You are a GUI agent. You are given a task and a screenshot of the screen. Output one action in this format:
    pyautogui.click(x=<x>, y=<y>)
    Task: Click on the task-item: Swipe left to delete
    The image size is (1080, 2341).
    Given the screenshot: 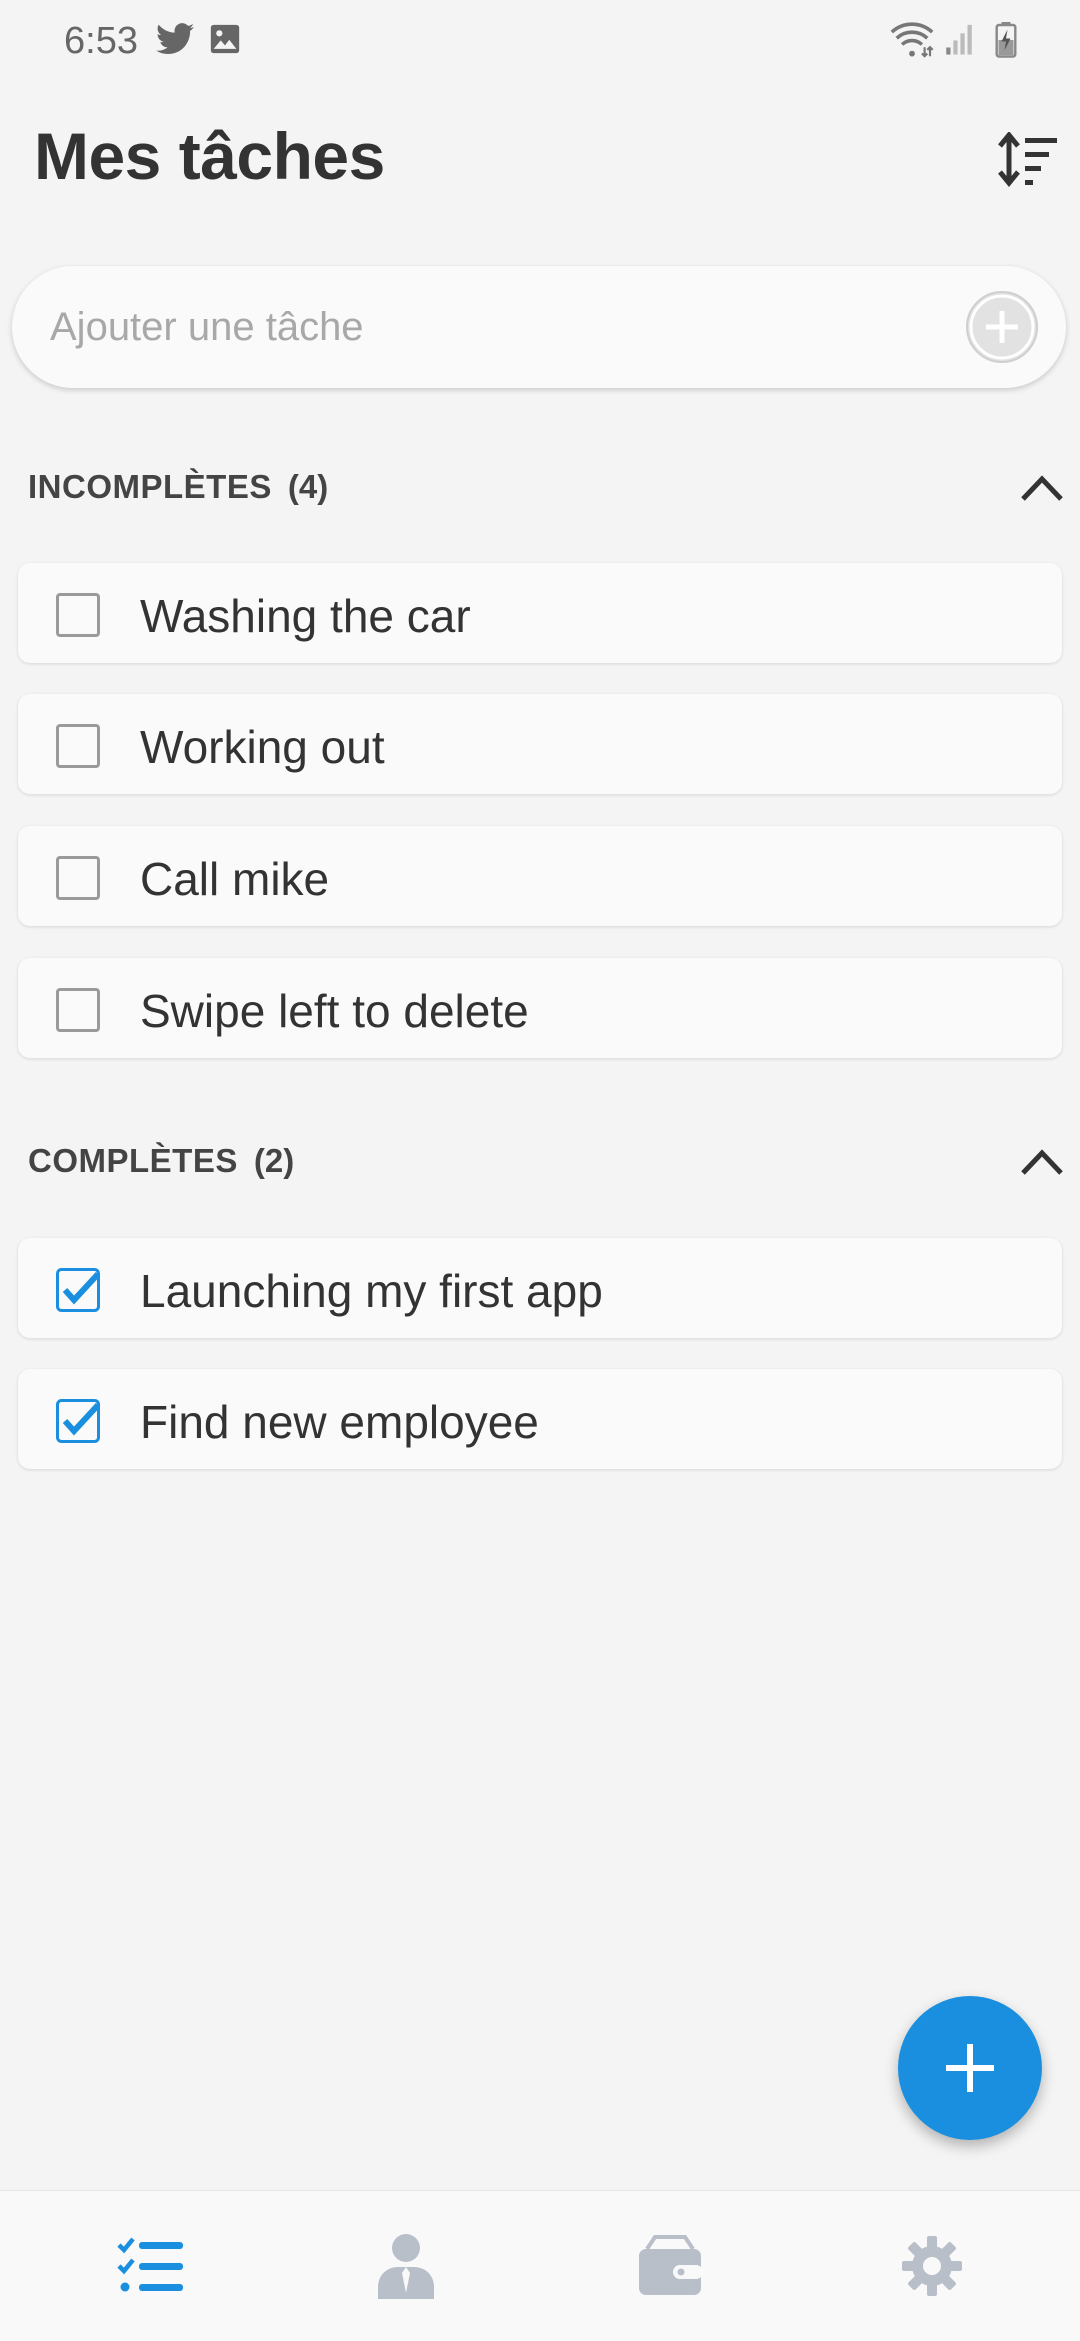 What is the action you would take?
    pyautogui.click(x=540, y=1008)
    